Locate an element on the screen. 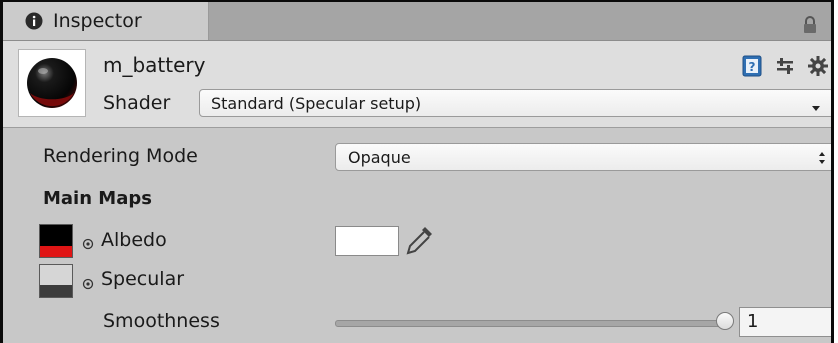  info-icon is located at coordinates (34, 21).